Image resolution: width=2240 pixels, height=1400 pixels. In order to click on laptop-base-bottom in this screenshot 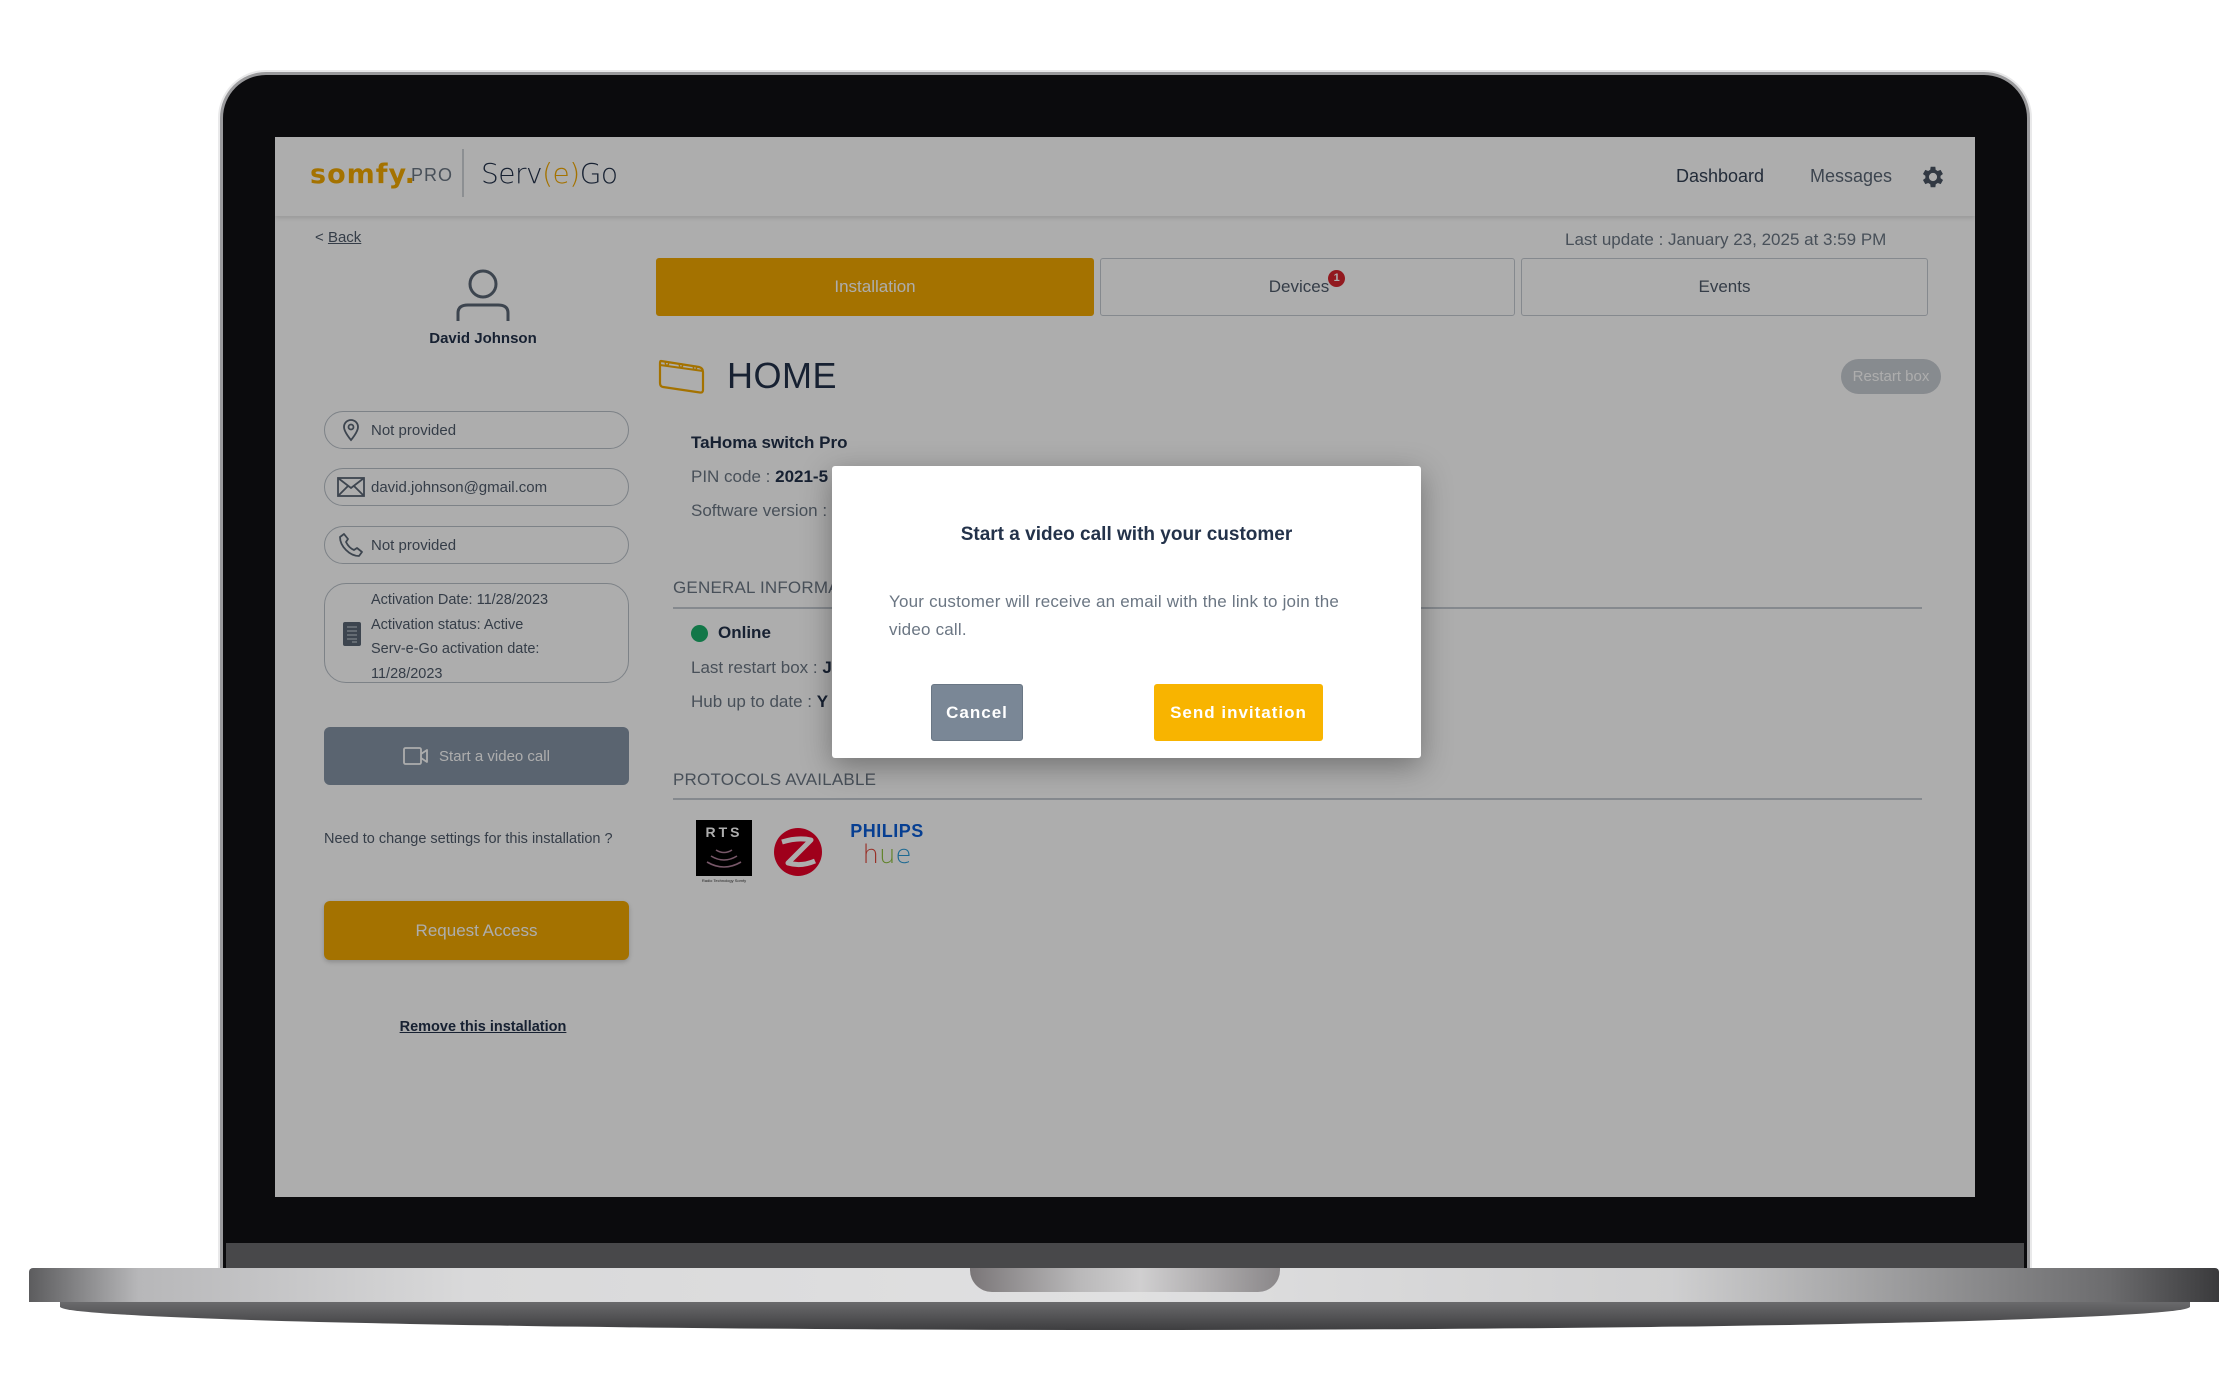, I will do `click(1125, 1316)`.